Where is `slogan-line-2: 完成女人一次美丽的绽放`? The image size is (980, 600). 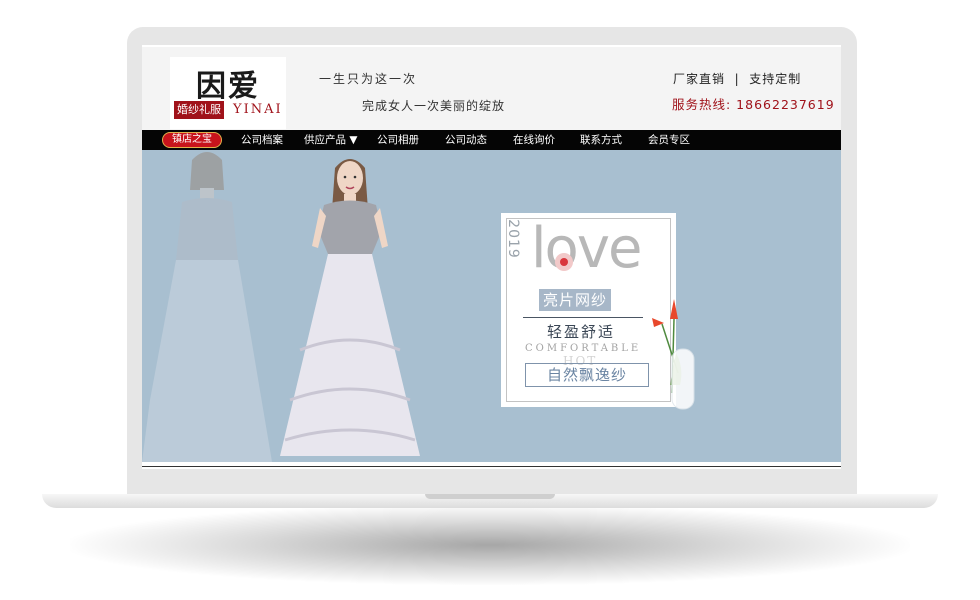
slogan-line-2: 完成女人一次美丽的绽放 is located at coordinates (434, 106).